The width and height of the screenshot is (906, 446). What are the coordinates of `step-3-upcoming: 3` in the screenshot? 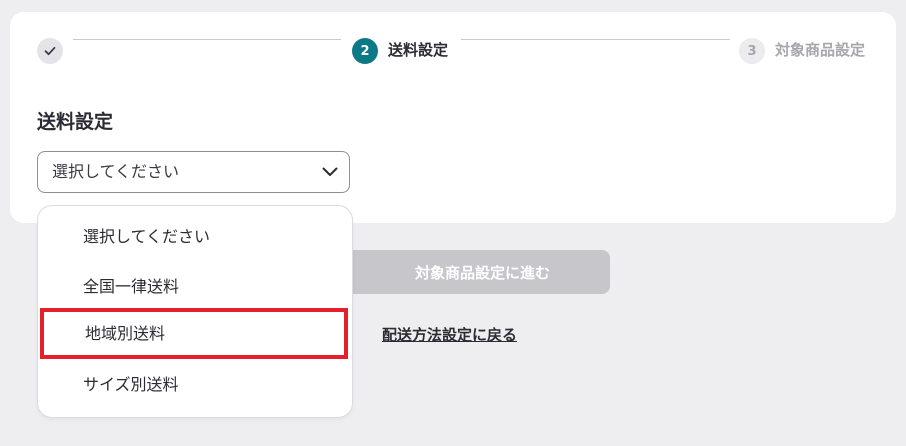 It's located at (752, 51).